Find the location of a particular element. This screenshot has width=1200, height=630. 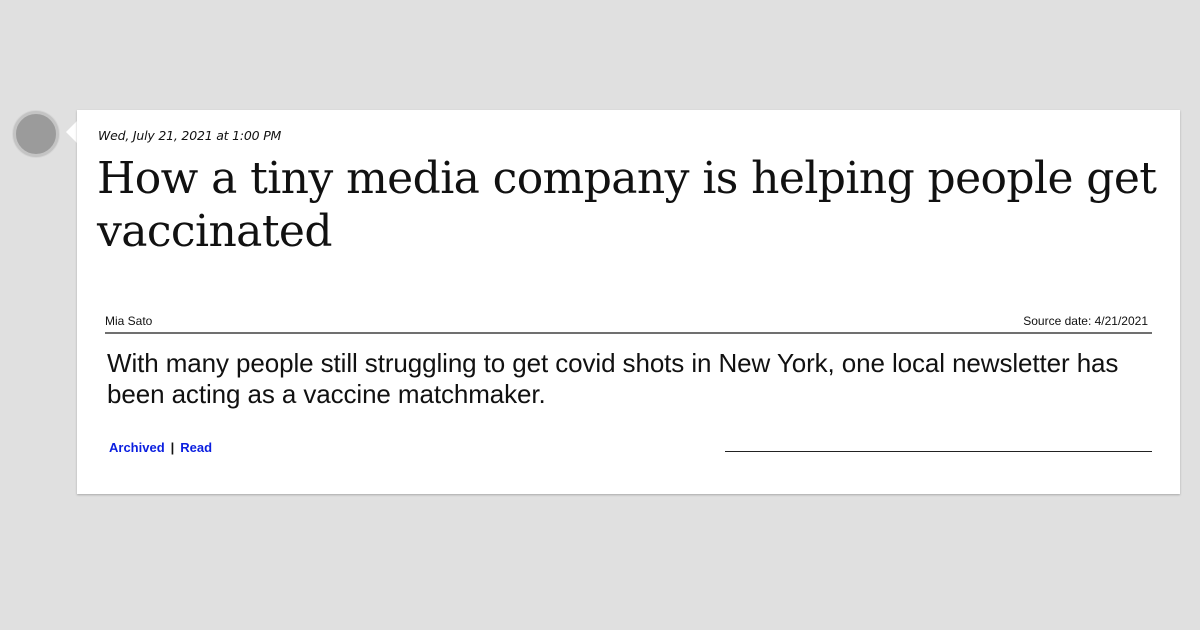

avatar is located at coordinates (36, 134).